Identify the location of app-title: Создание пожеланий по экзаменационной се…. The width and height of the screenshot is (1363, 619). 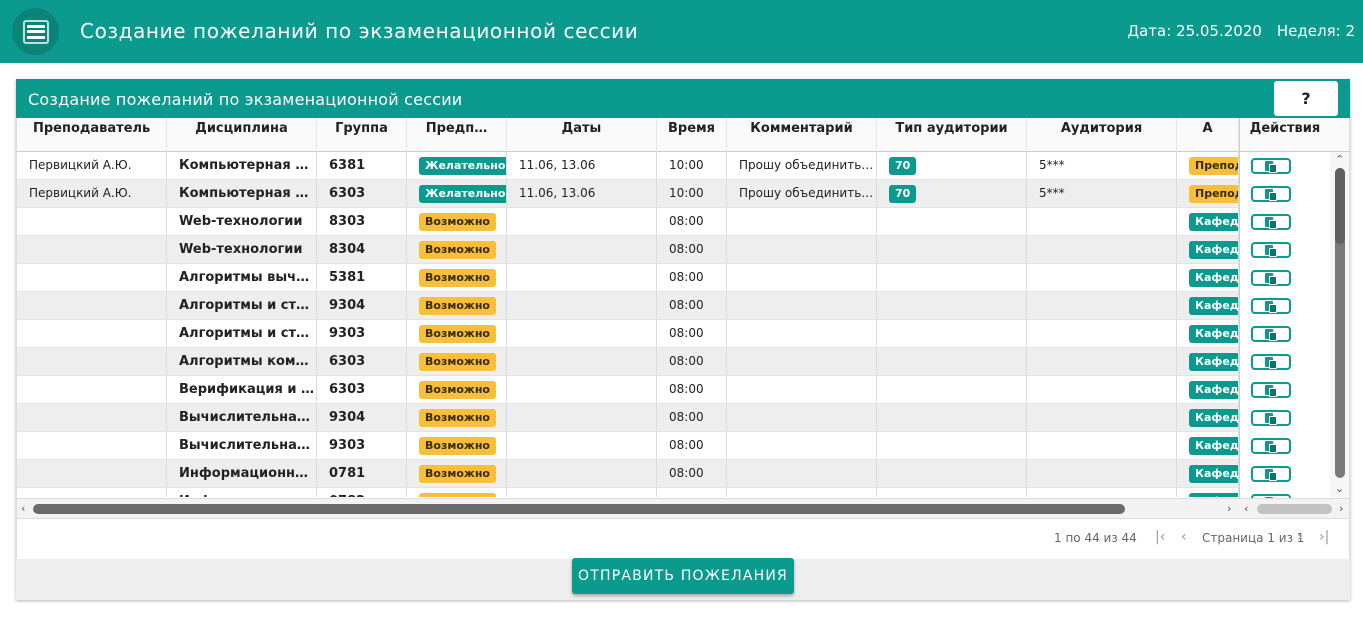
(359, 31).